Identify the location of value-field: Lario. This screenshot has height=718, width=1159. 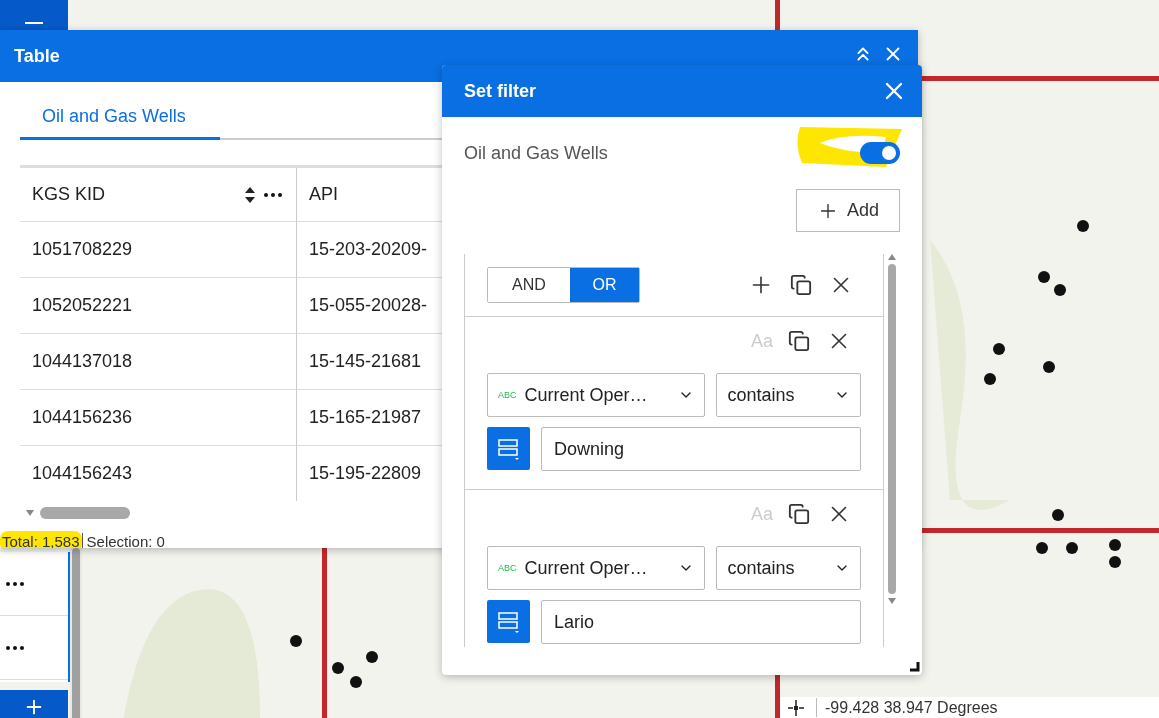
(701, 622).